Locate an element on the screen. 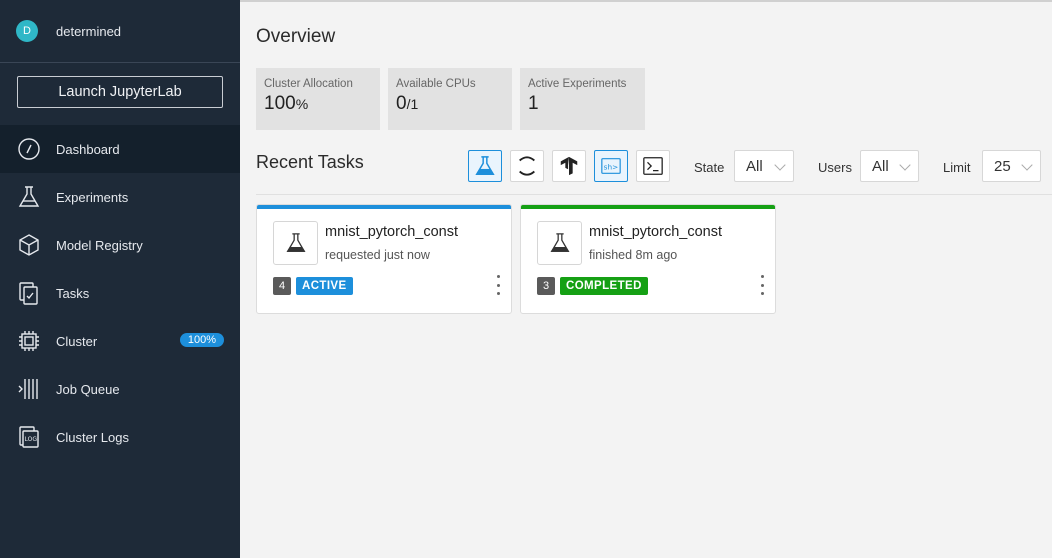  sidebar-item-label: Experiments is located at coordinates (92, 197).